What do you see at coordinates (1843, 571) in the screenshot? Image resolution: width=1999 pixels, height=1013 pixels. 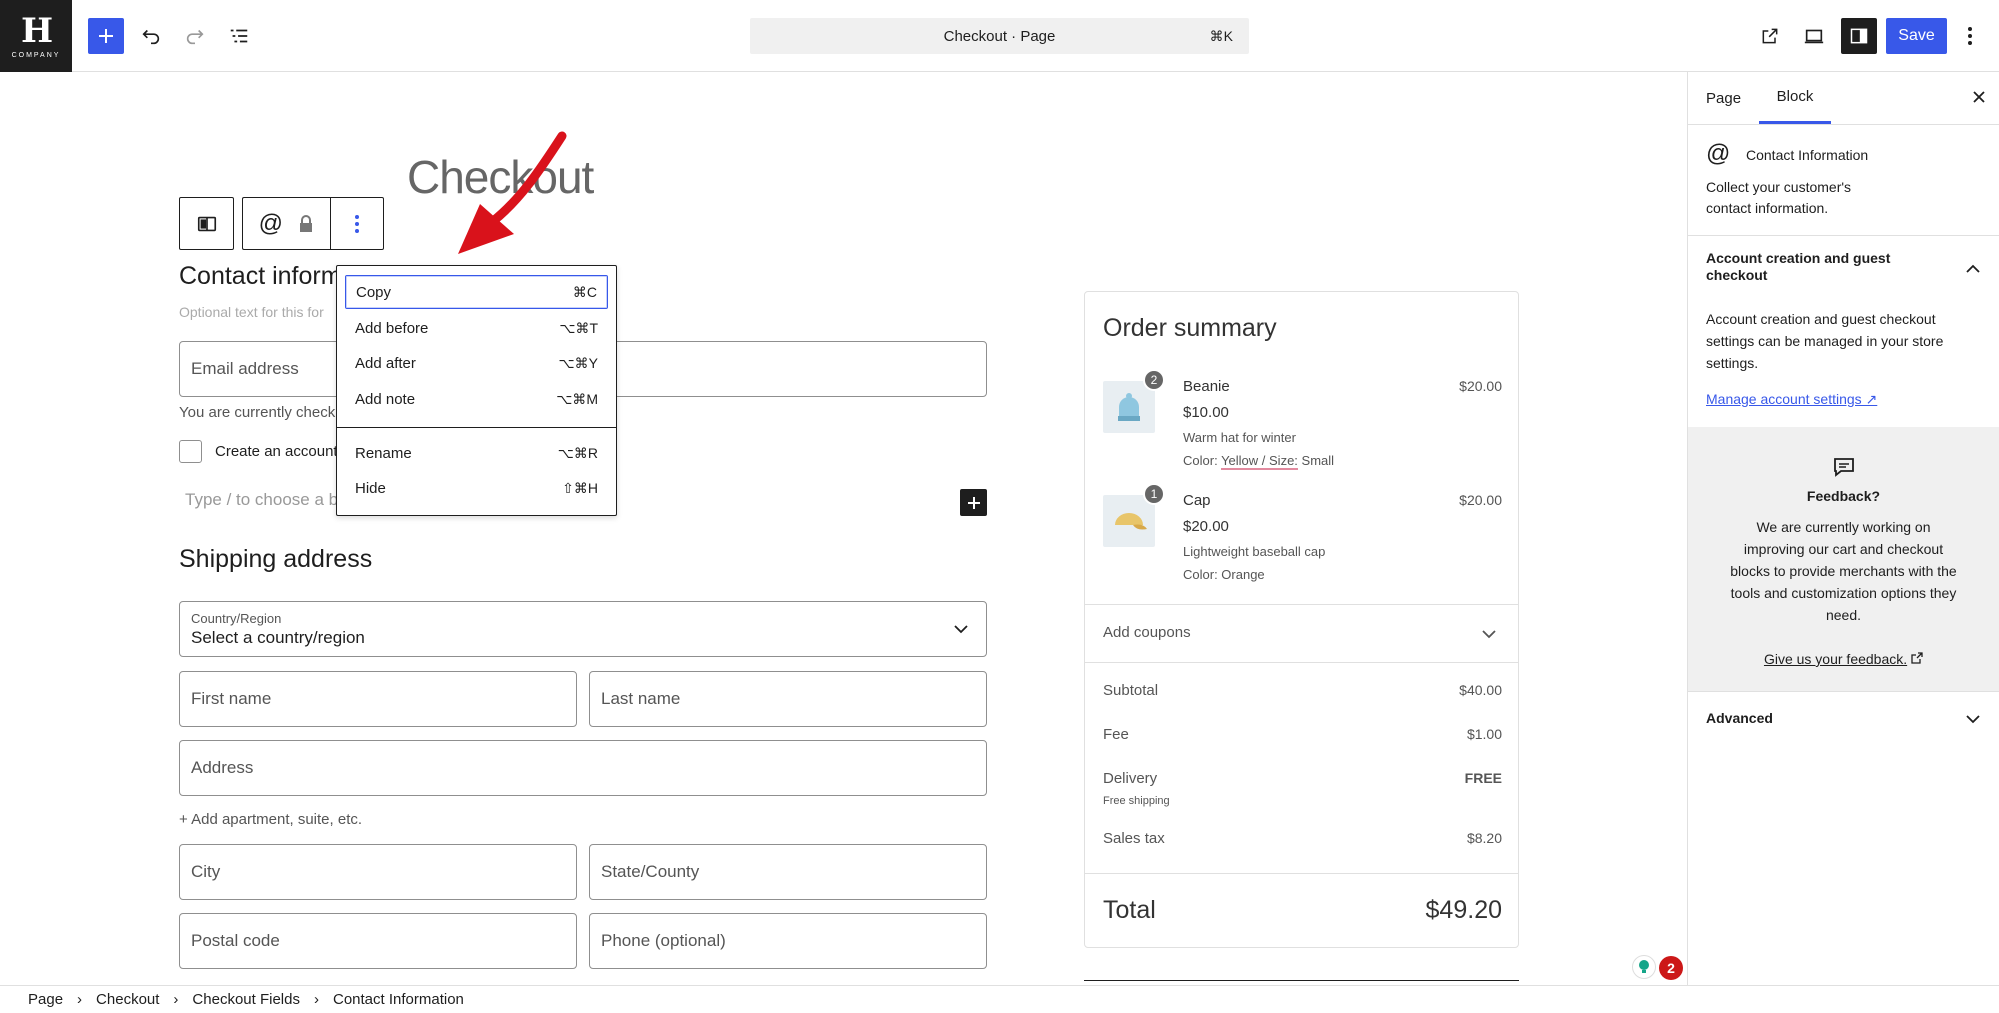 I see `feedback-text-line: blocks to provide merchants with the` at bounding box center [1843, 571].